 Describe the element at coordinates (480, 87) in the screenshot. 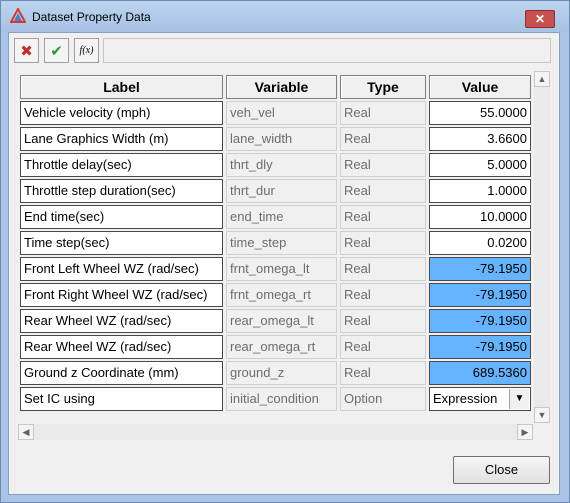

I see `value-column-header: Value` at that location.